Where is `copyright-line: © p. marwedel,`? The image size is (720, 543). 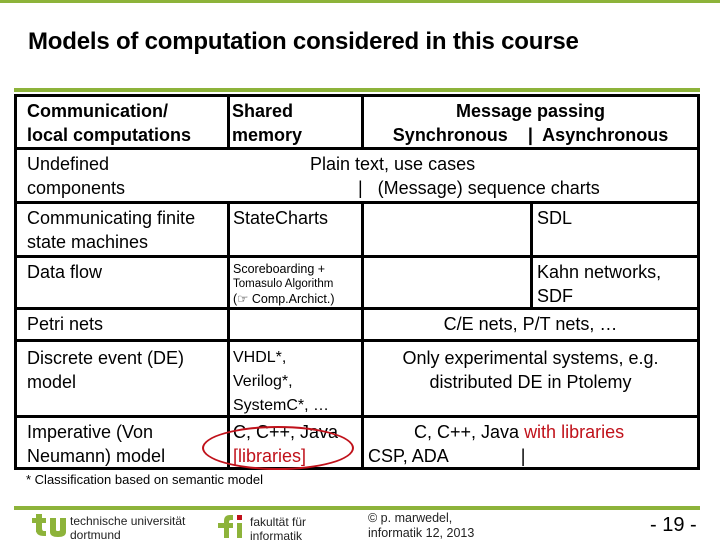
copyright-line: © p. marwedel, is located at coordinates (410, 518).